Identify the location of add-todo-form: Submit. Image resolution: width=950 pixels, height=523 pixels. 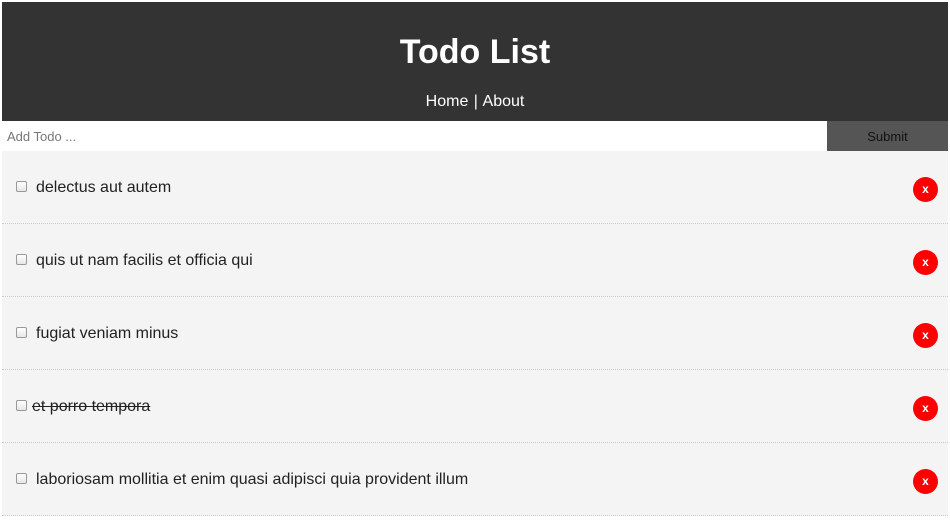
(475, 136).